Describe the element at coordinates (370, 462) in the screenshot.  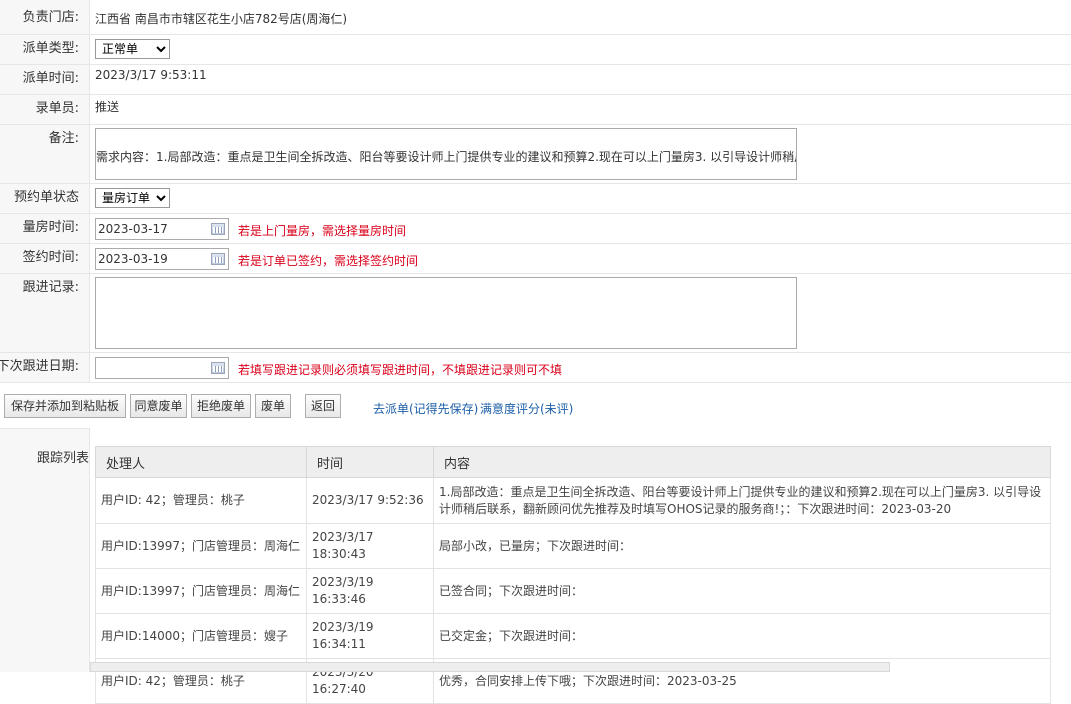
I see `column-header-time: 时间` at that location.